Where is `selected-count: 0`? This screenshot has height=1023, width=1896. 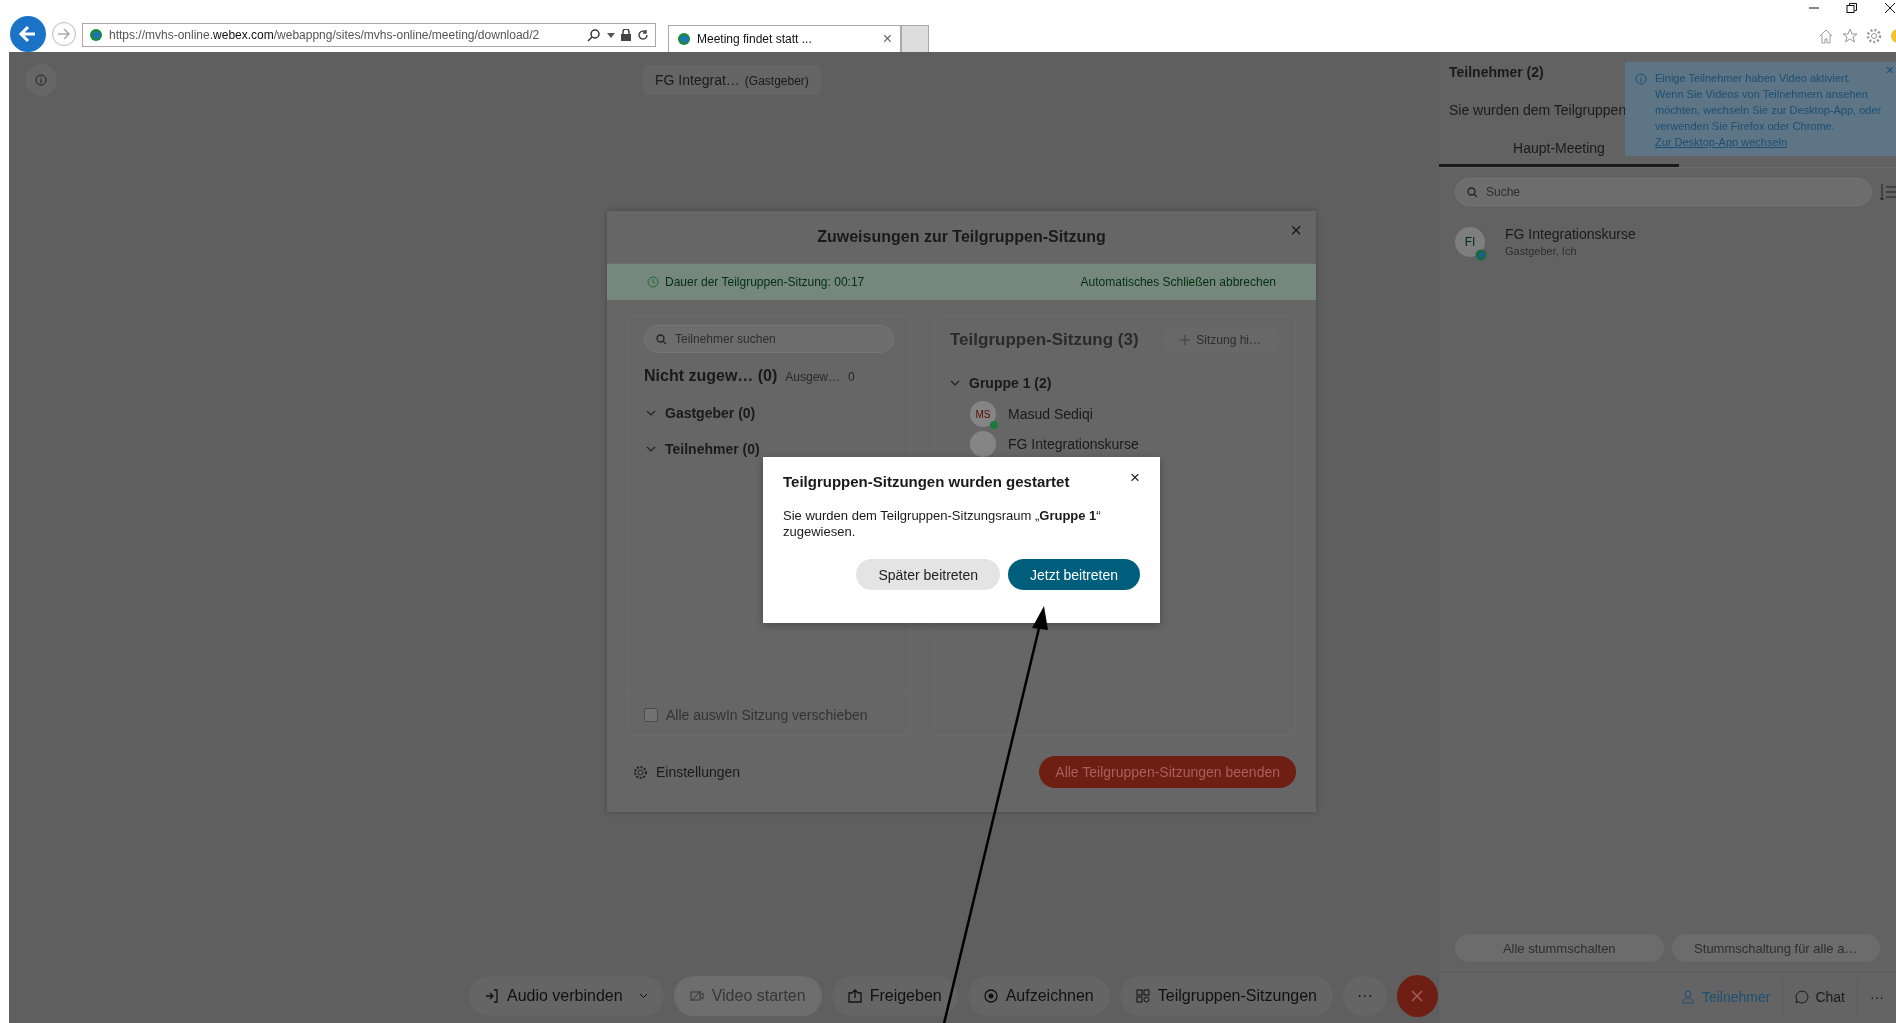 selected-count: 0 is located at coordinates (851, 377).